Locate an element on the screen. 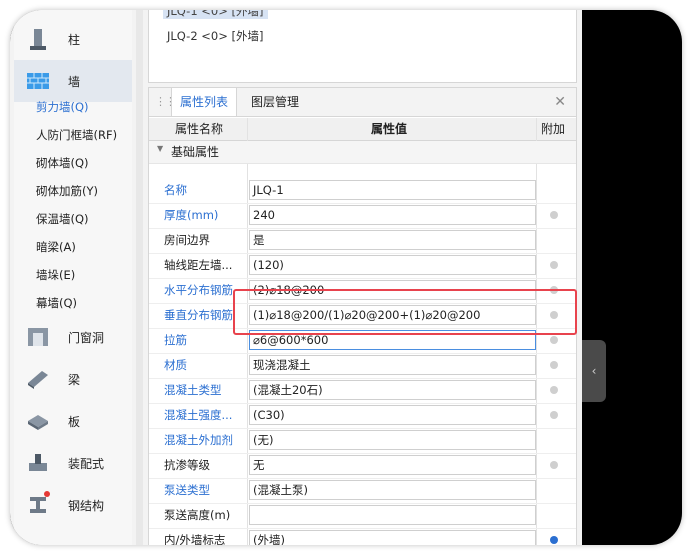  wall-item-insulation-wall: 保温墙(Q) is located at coordinates (62, 219).